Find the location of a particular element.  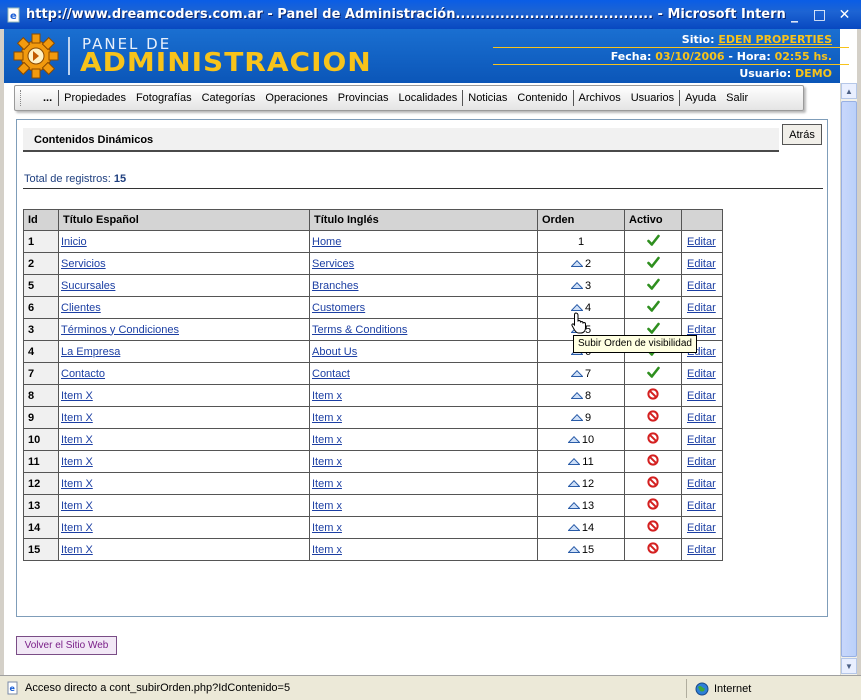

link-titulo-espanol: Servicios is located at coordinates (83, 264).